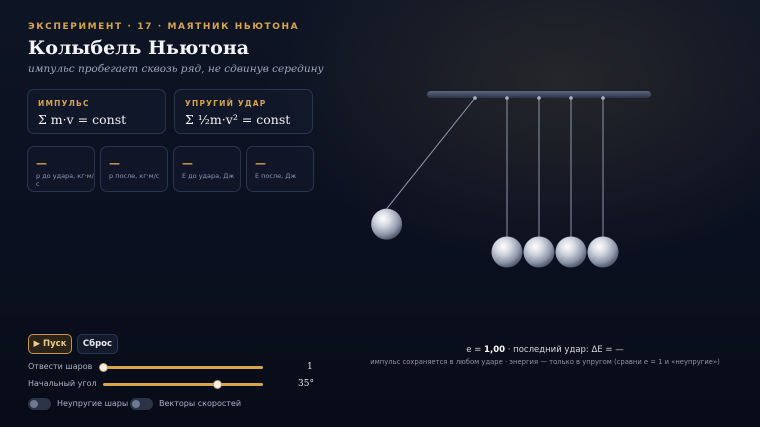  What do you see at coordinates (564, 350) in the screenshot?
I see `readout-suffix: · последний удар: ΔE = —` at bounding box center [564, 350].